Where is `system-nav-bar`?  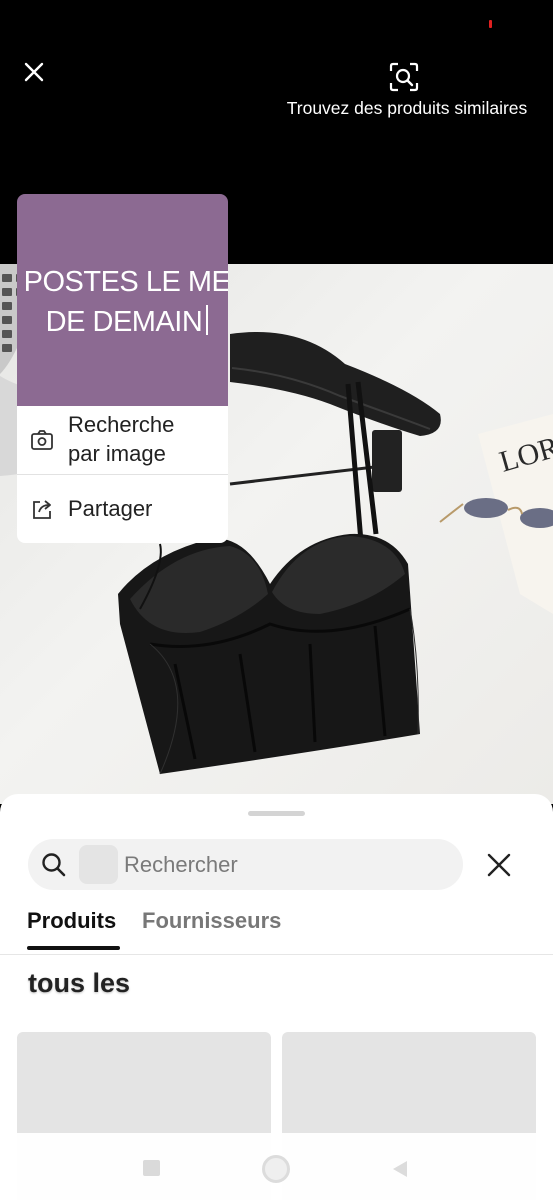 system-nav-bar is located at coordinates (276, 1166).